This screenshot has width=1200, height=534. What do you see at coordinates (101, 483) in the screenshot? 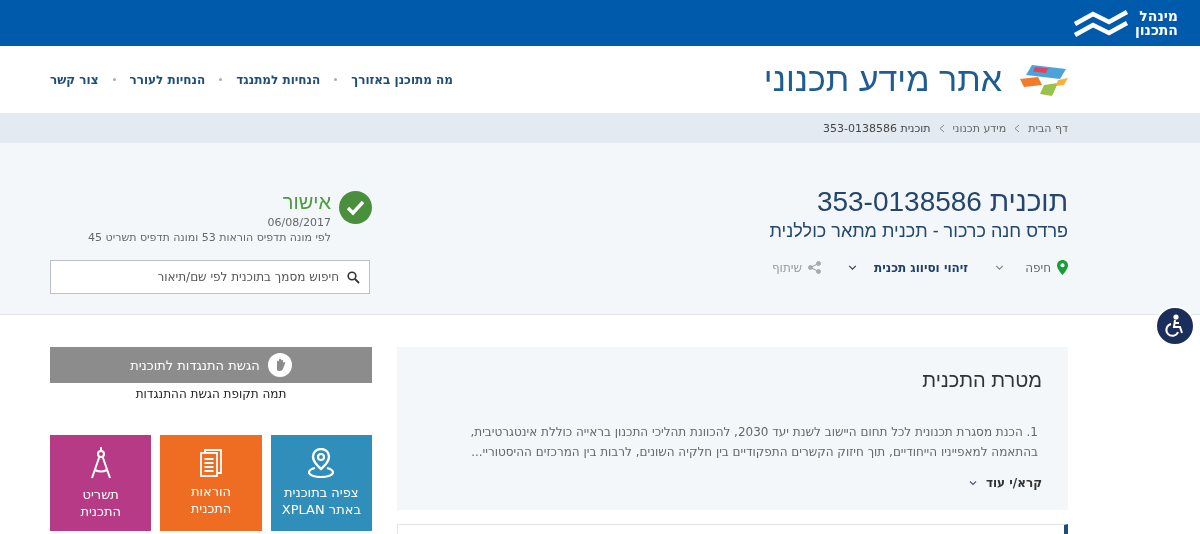
I see `link-tile: תשריט התכנית` at bounding box center [101, 483].